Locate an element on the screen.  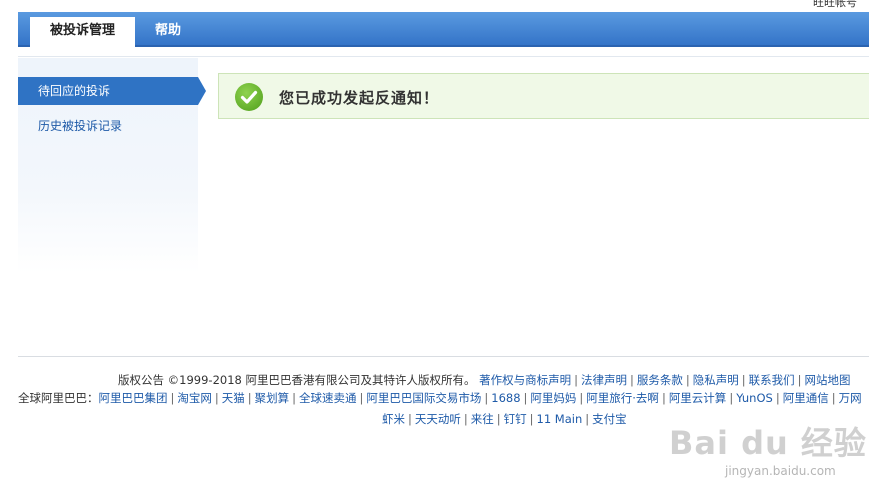
footer-group-link-row3-5: 支付宝 is located at coordinates (609, 419).